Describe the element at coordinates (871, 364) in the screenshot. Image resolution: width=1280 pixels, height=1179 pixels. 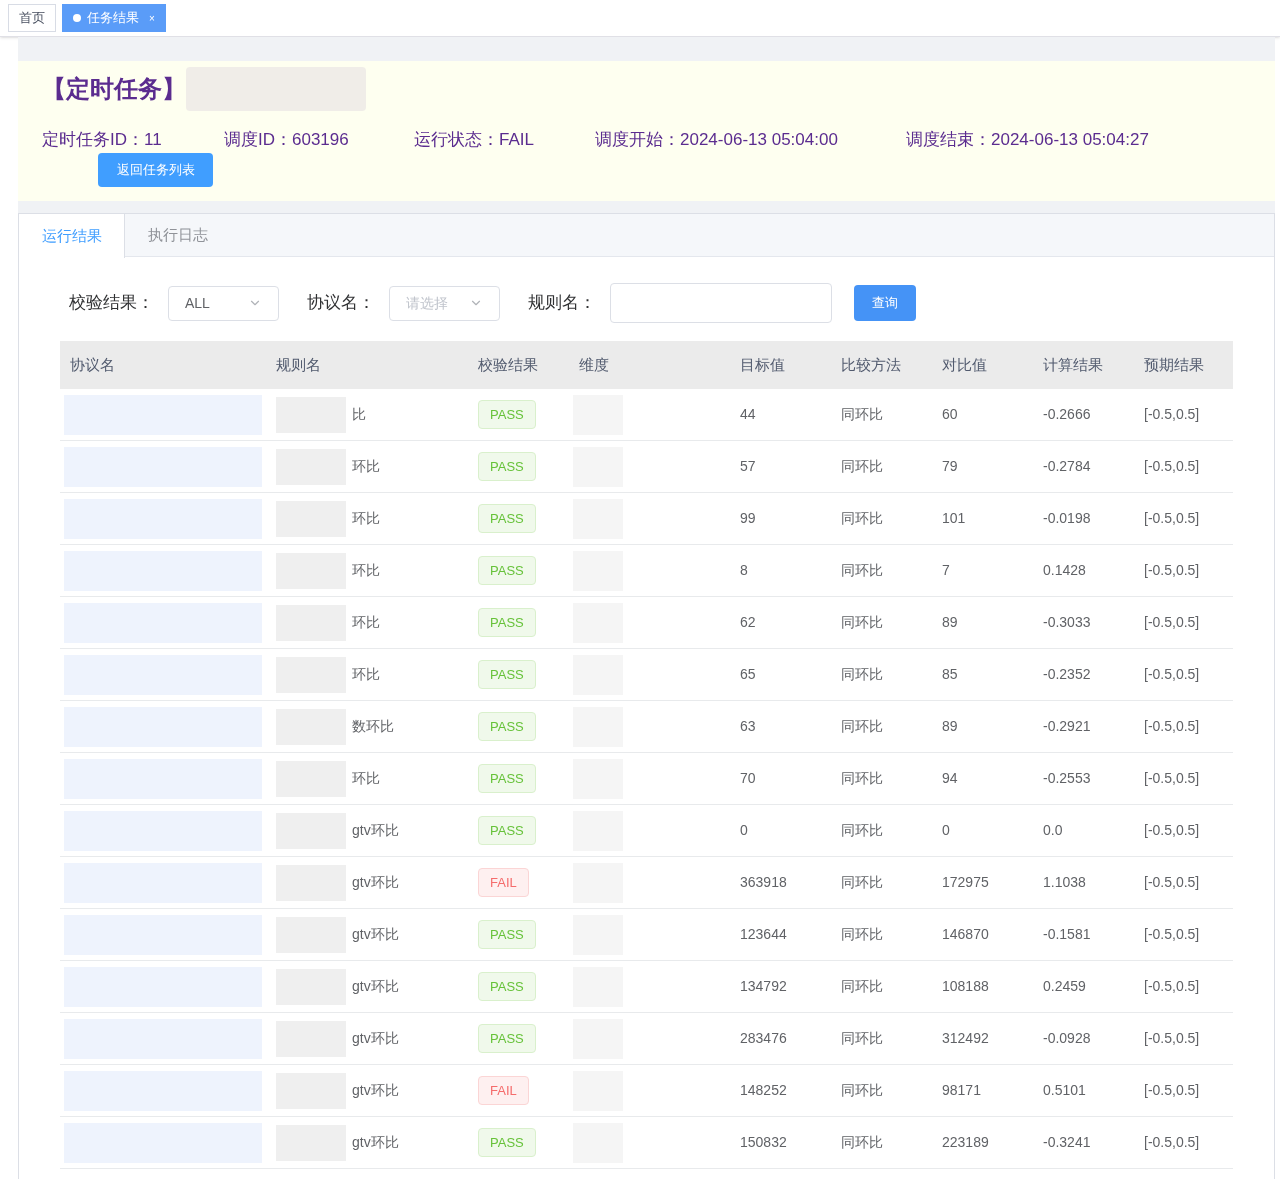
I see `column-header: 比较方法` at that location.